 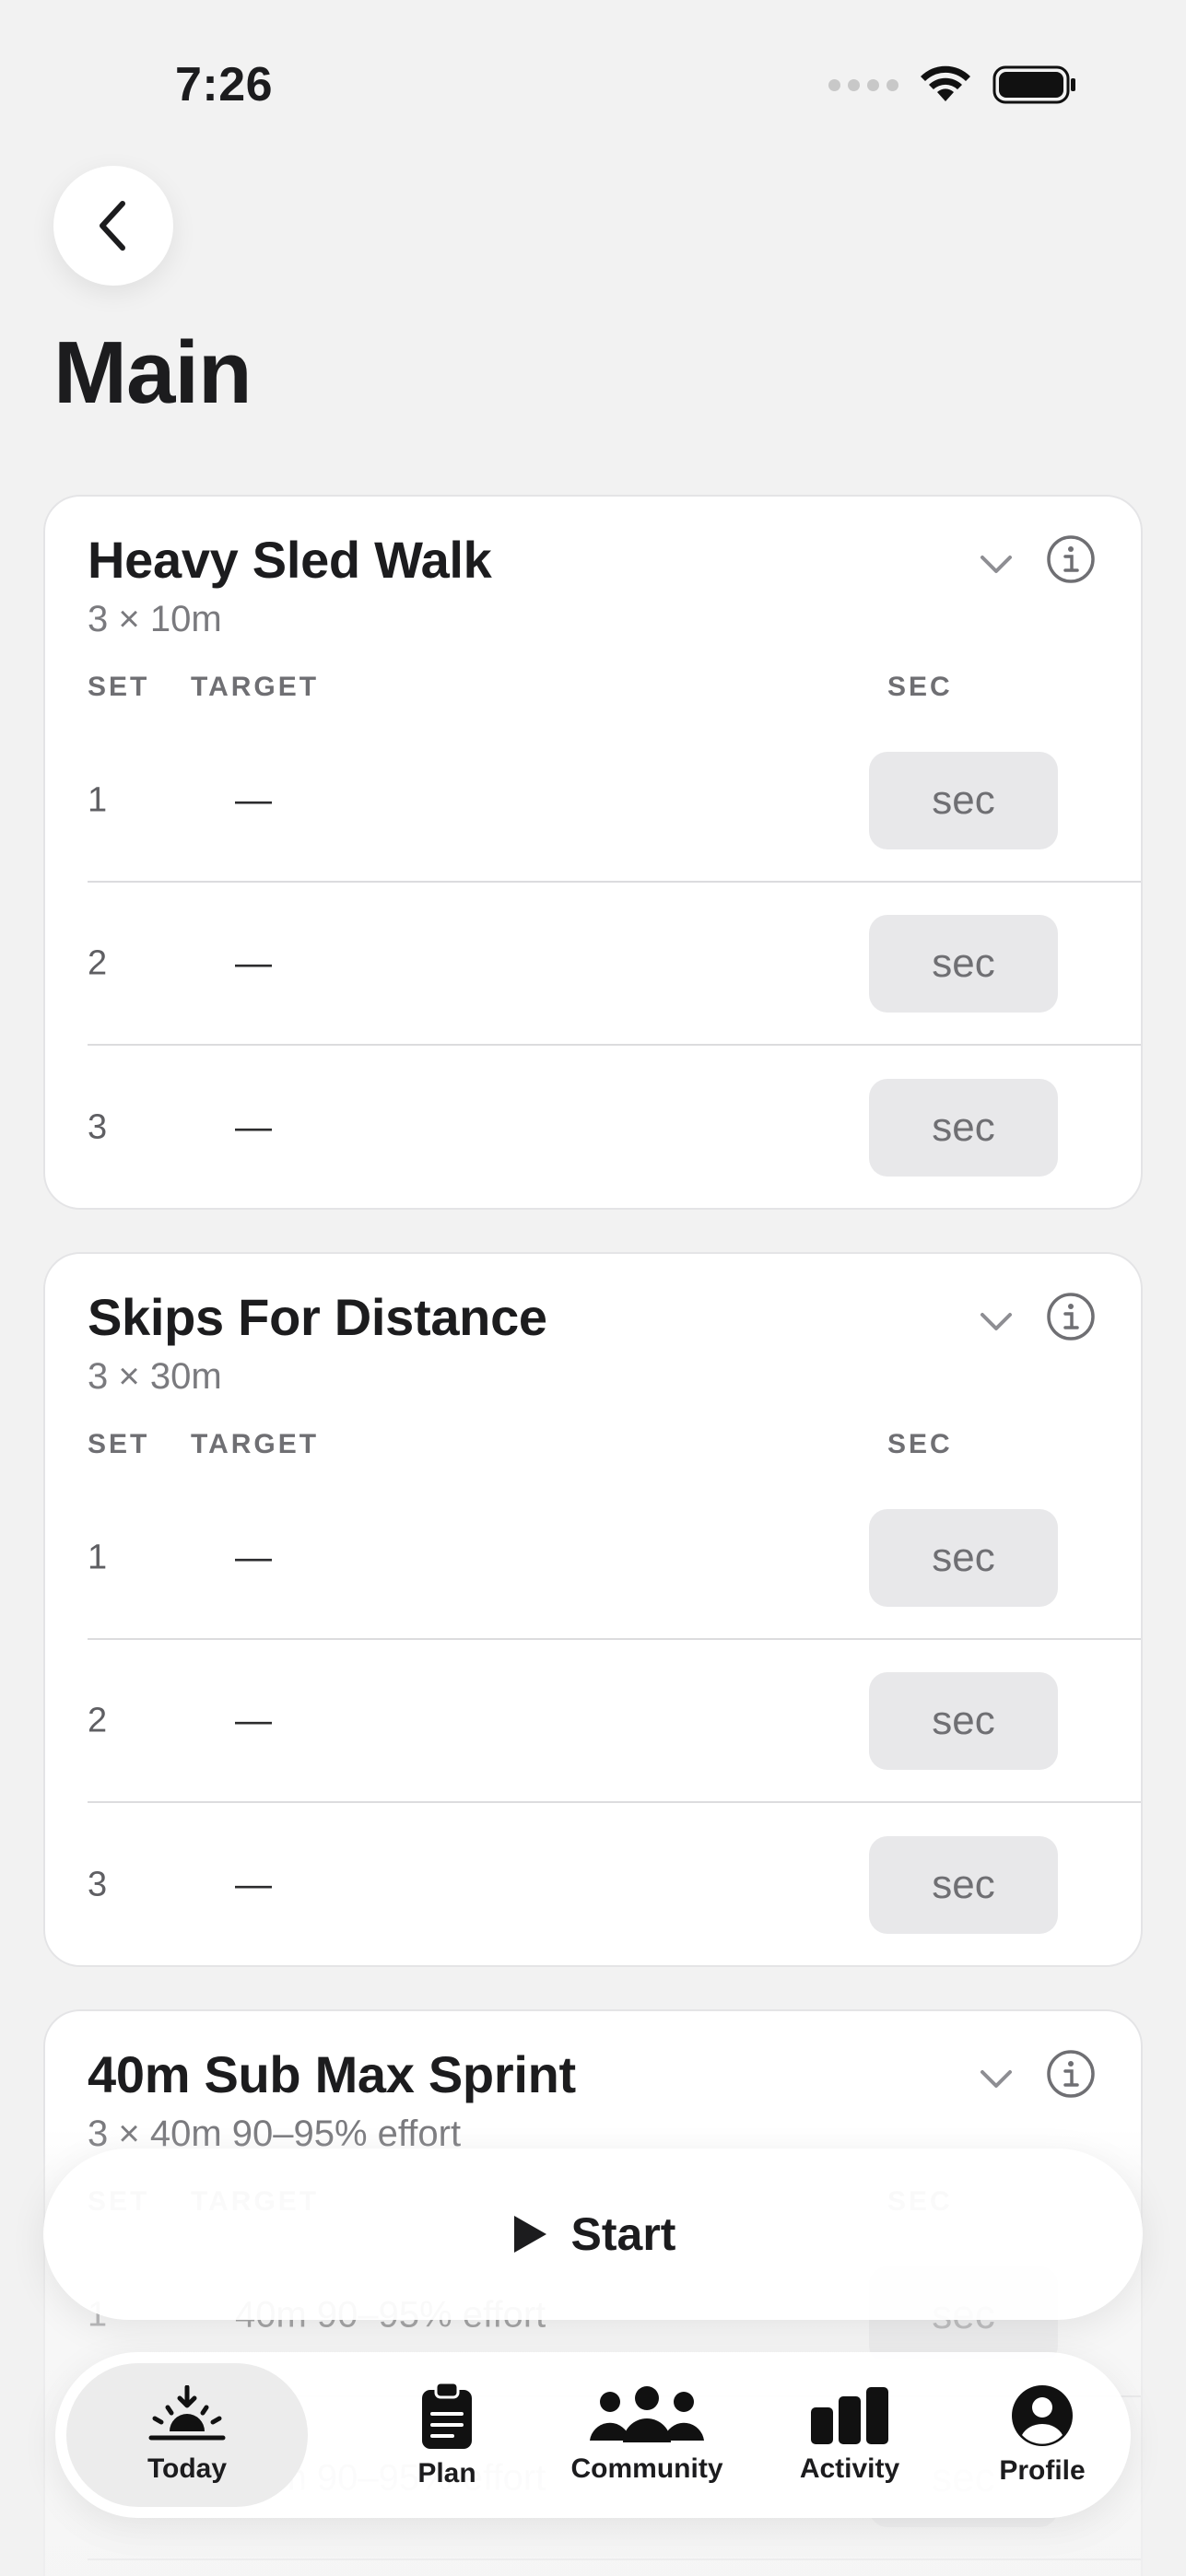 What do you see at coordinates (152, 372) in the screenshot?
I see `page-title: Main` at bounding box center [152, 372].